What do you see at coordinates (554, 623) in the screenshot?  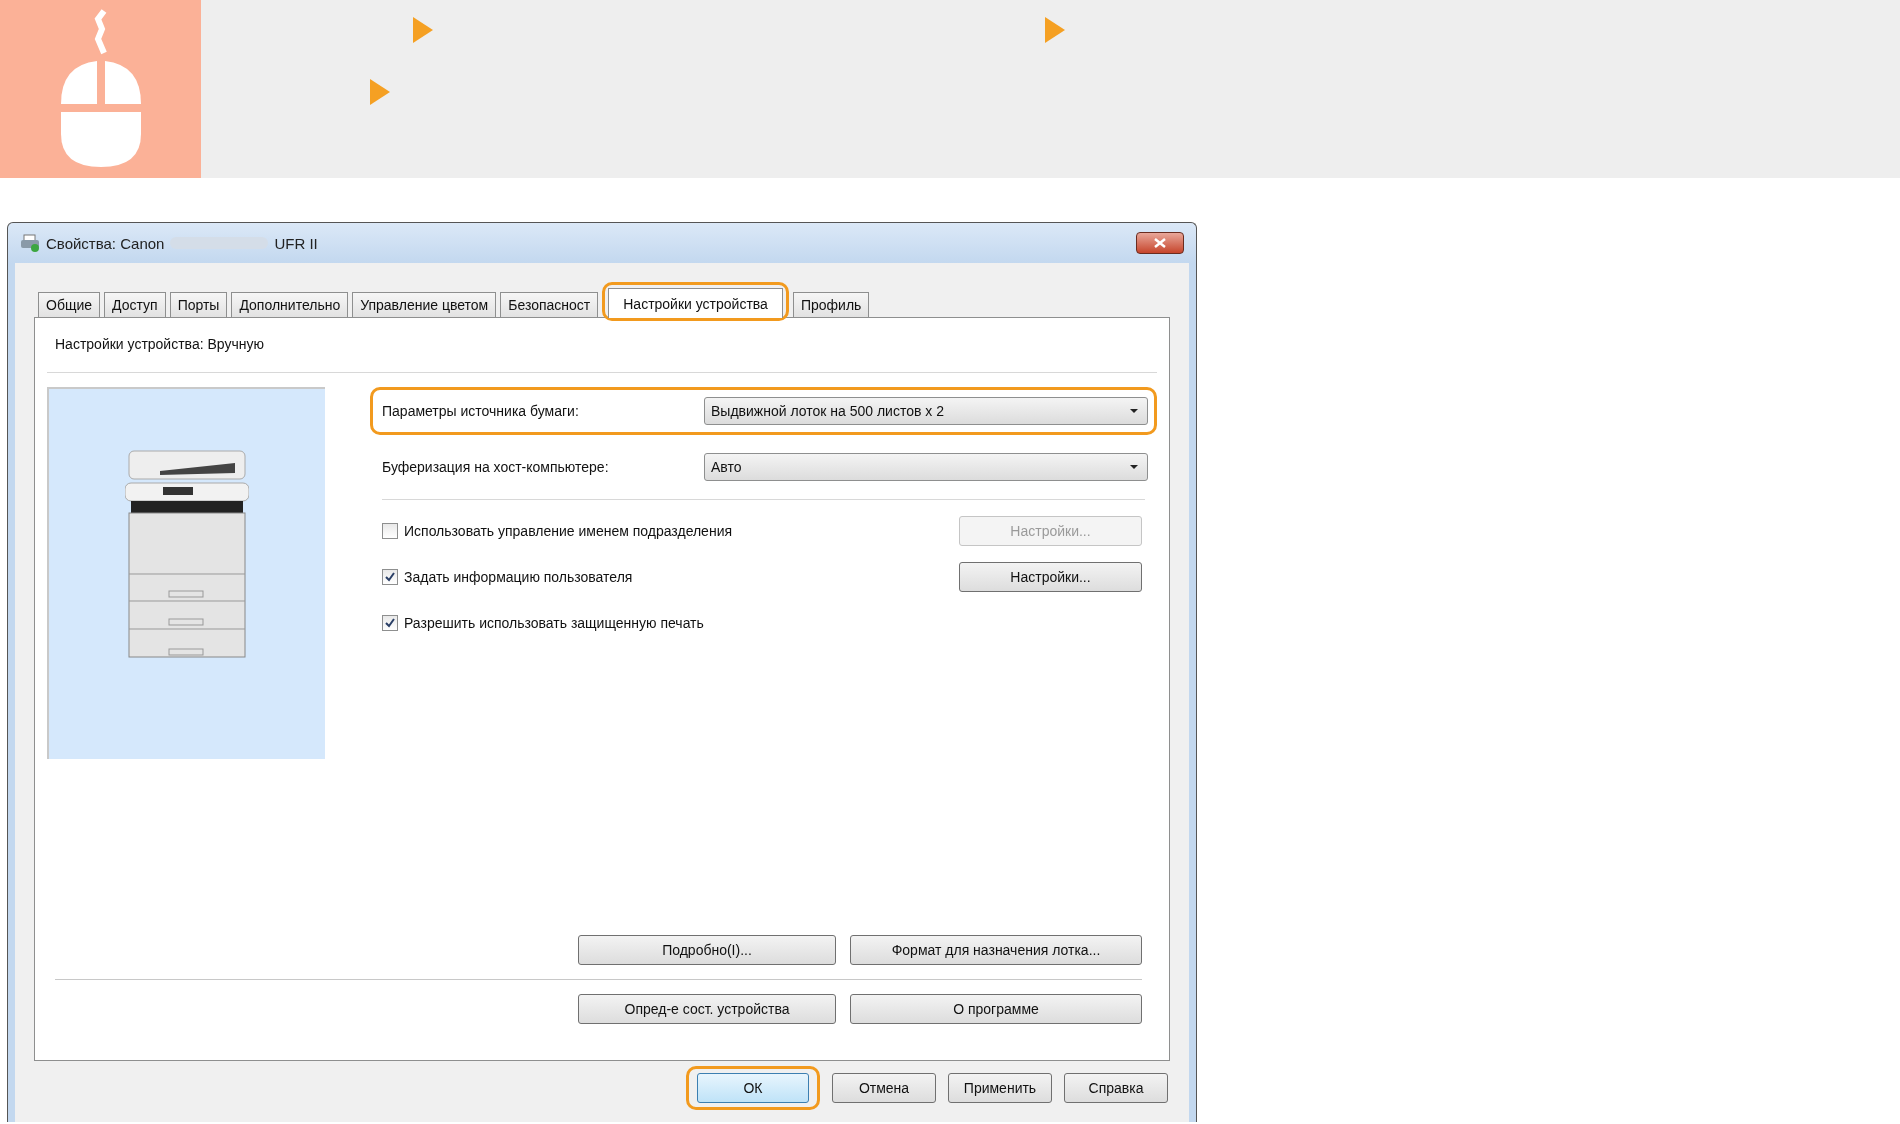 I see `checkbox-label: Разрешить использовать защищенную печать` at bounding box center [554, 623].